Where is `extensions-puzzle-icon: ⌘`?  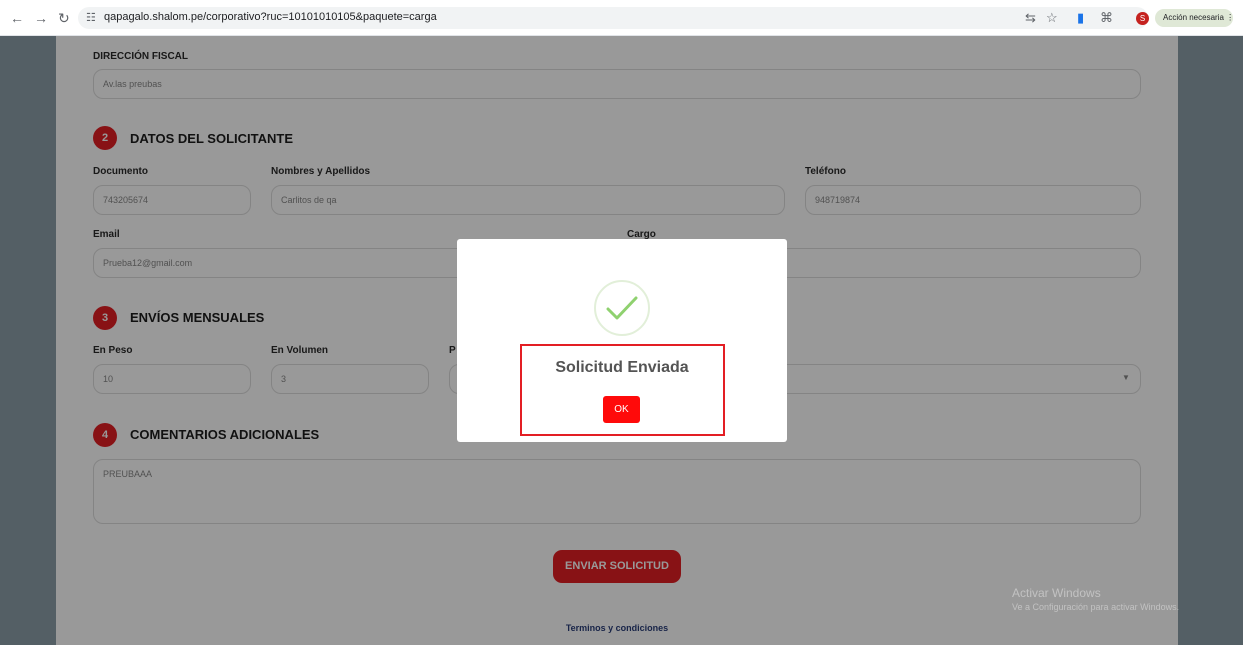
extensions-puzzle-icon: ⌘ is located at coordinates (1106, 18).